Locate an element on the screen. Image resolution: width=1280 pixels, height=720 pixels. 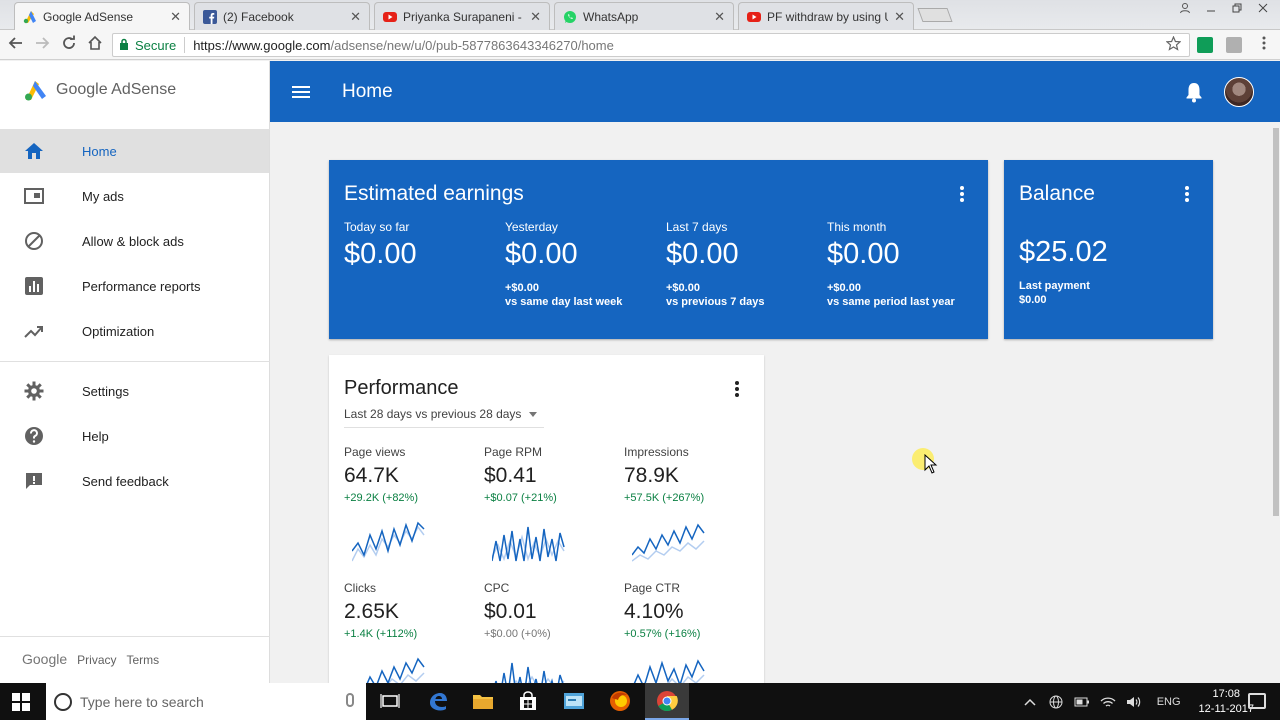
system-tray: ENG 17:08 12-11-2017 is located at coordinates (1148, 701).